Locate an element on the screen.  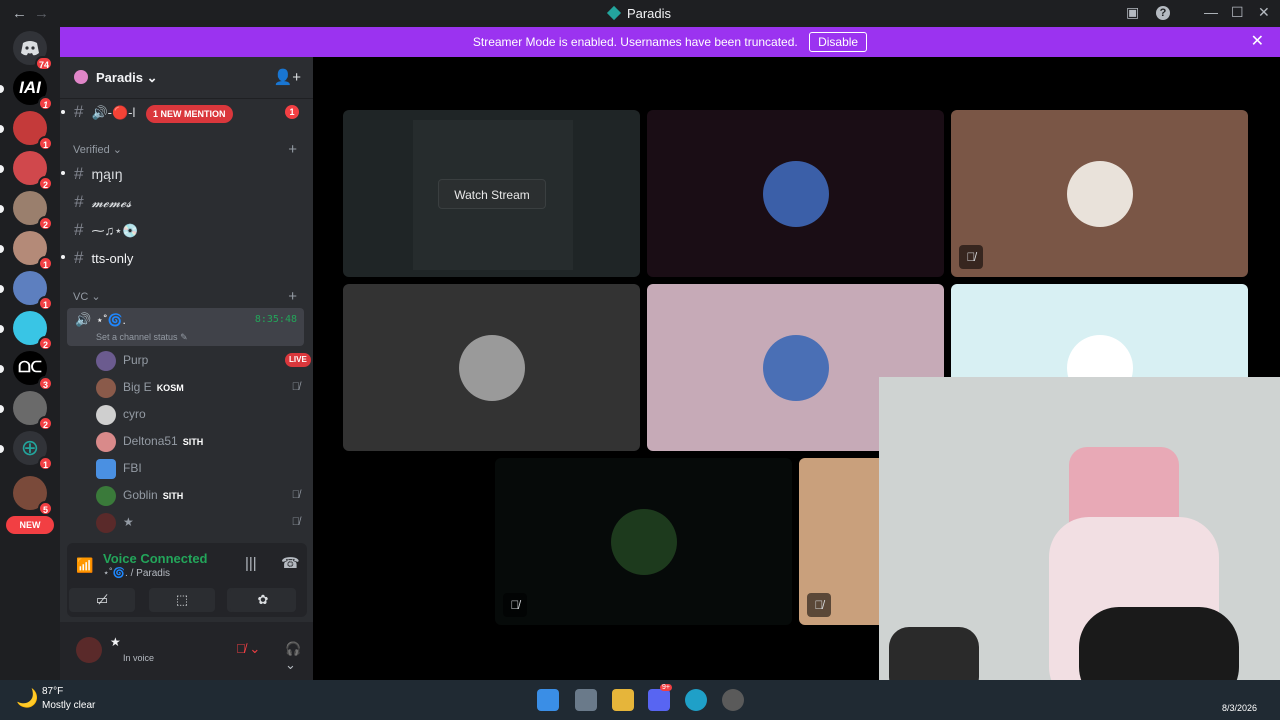
soundboard-icon: ✿ is located at coordinates (263, 599).